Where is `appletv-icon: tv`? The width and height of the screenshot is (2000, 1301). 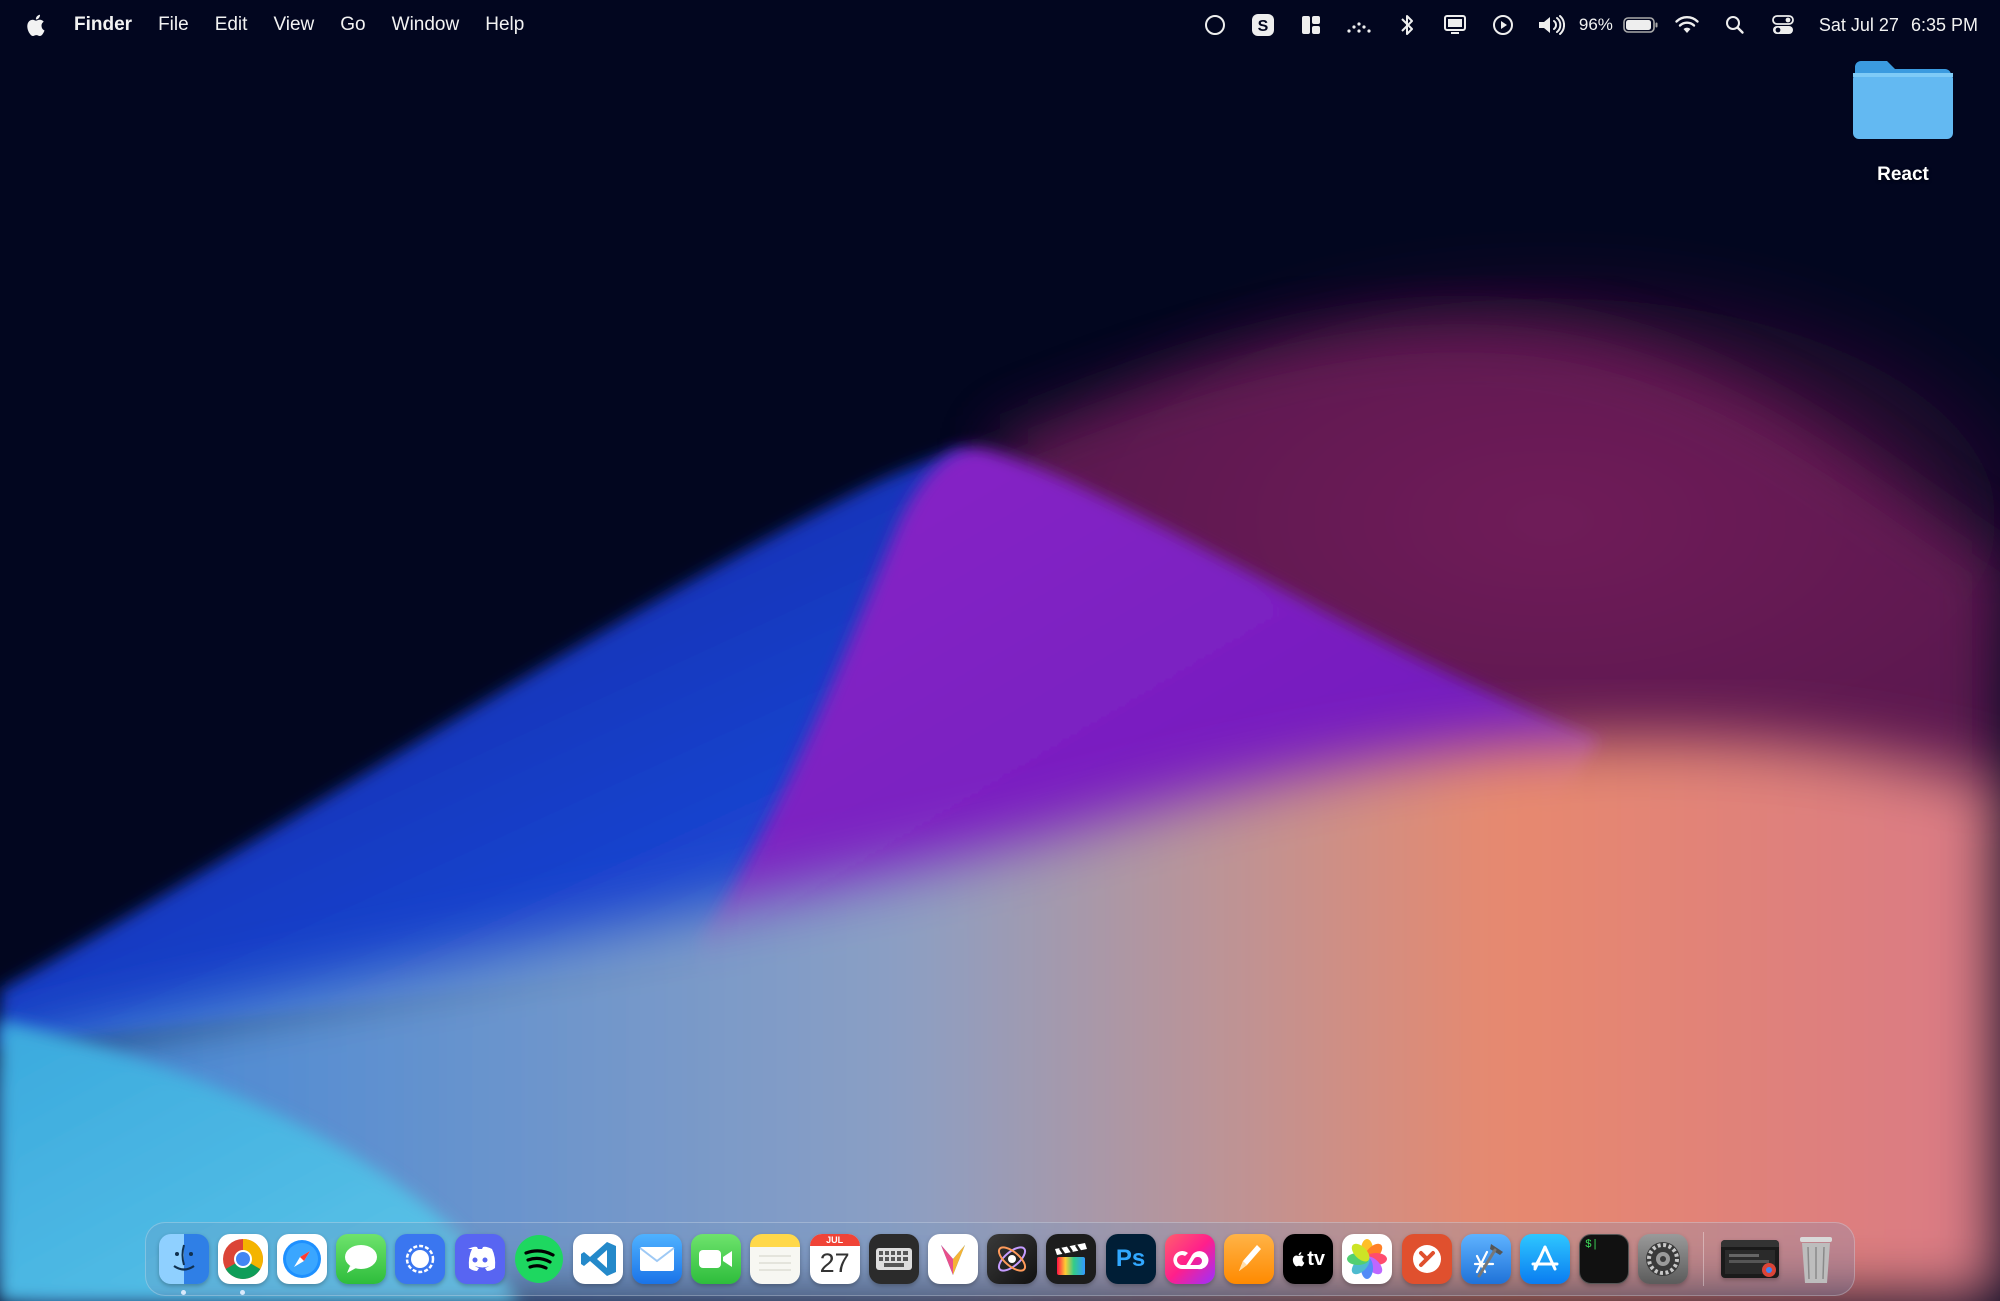
appletv-icon: tv is located at coordinates (1308, 1259).